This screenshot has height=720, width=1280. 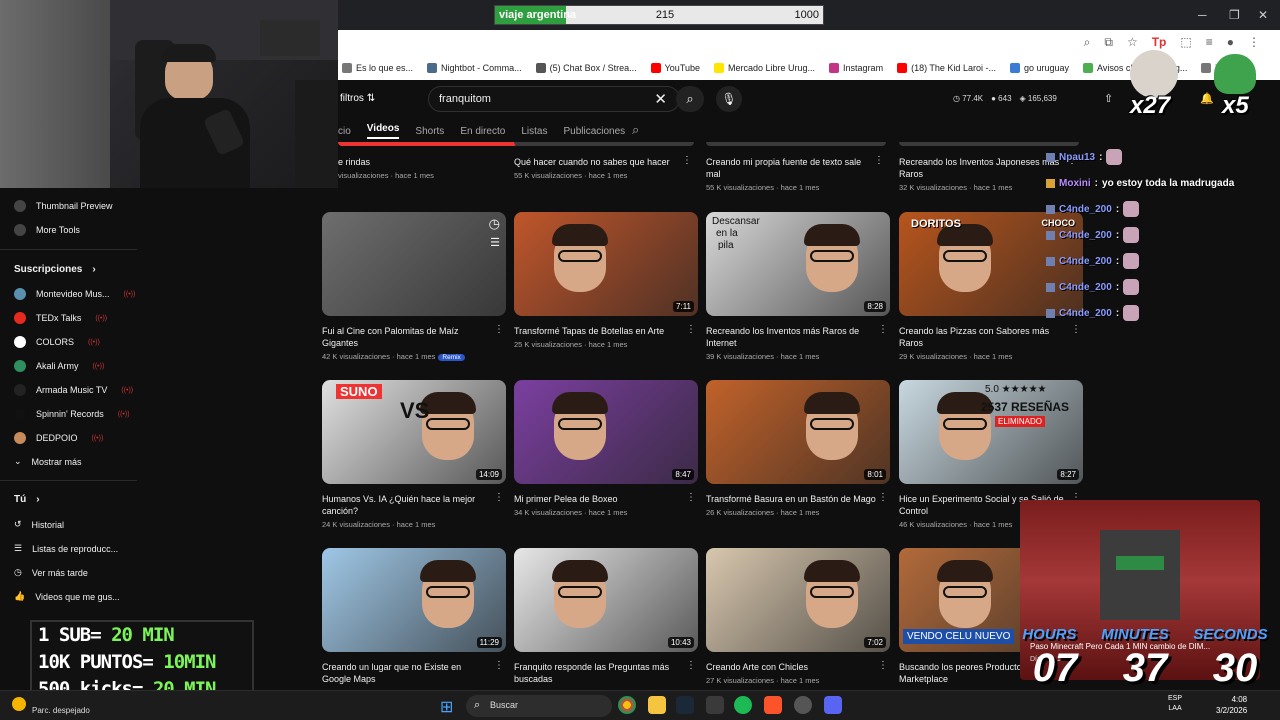 I want to click on partial-video-card: e rindas visualizaciones · hace 1 mes, so click(x=428, y=161).